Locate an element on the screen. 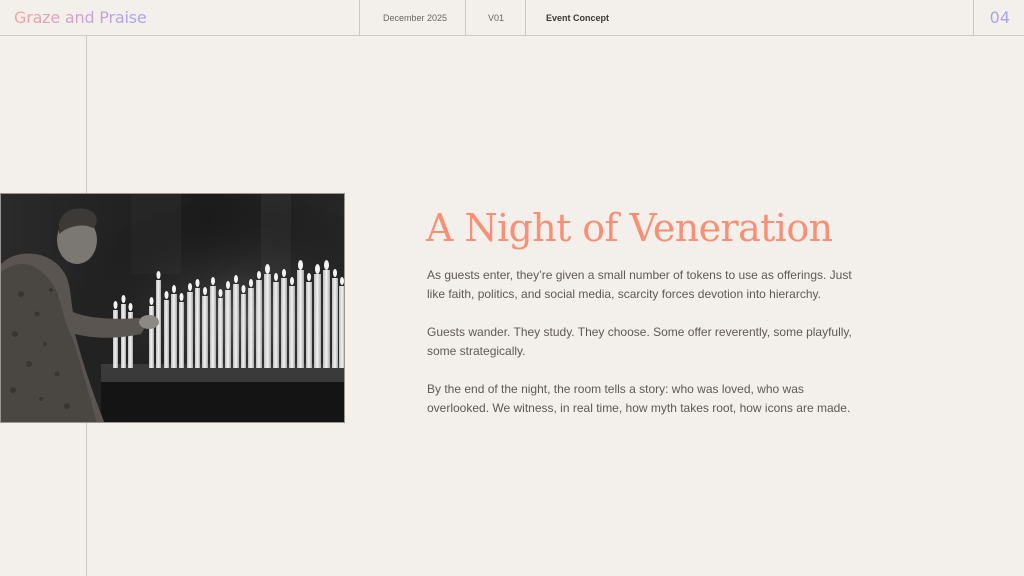  header-date: December 2025 is located at coordinates (415, 18).